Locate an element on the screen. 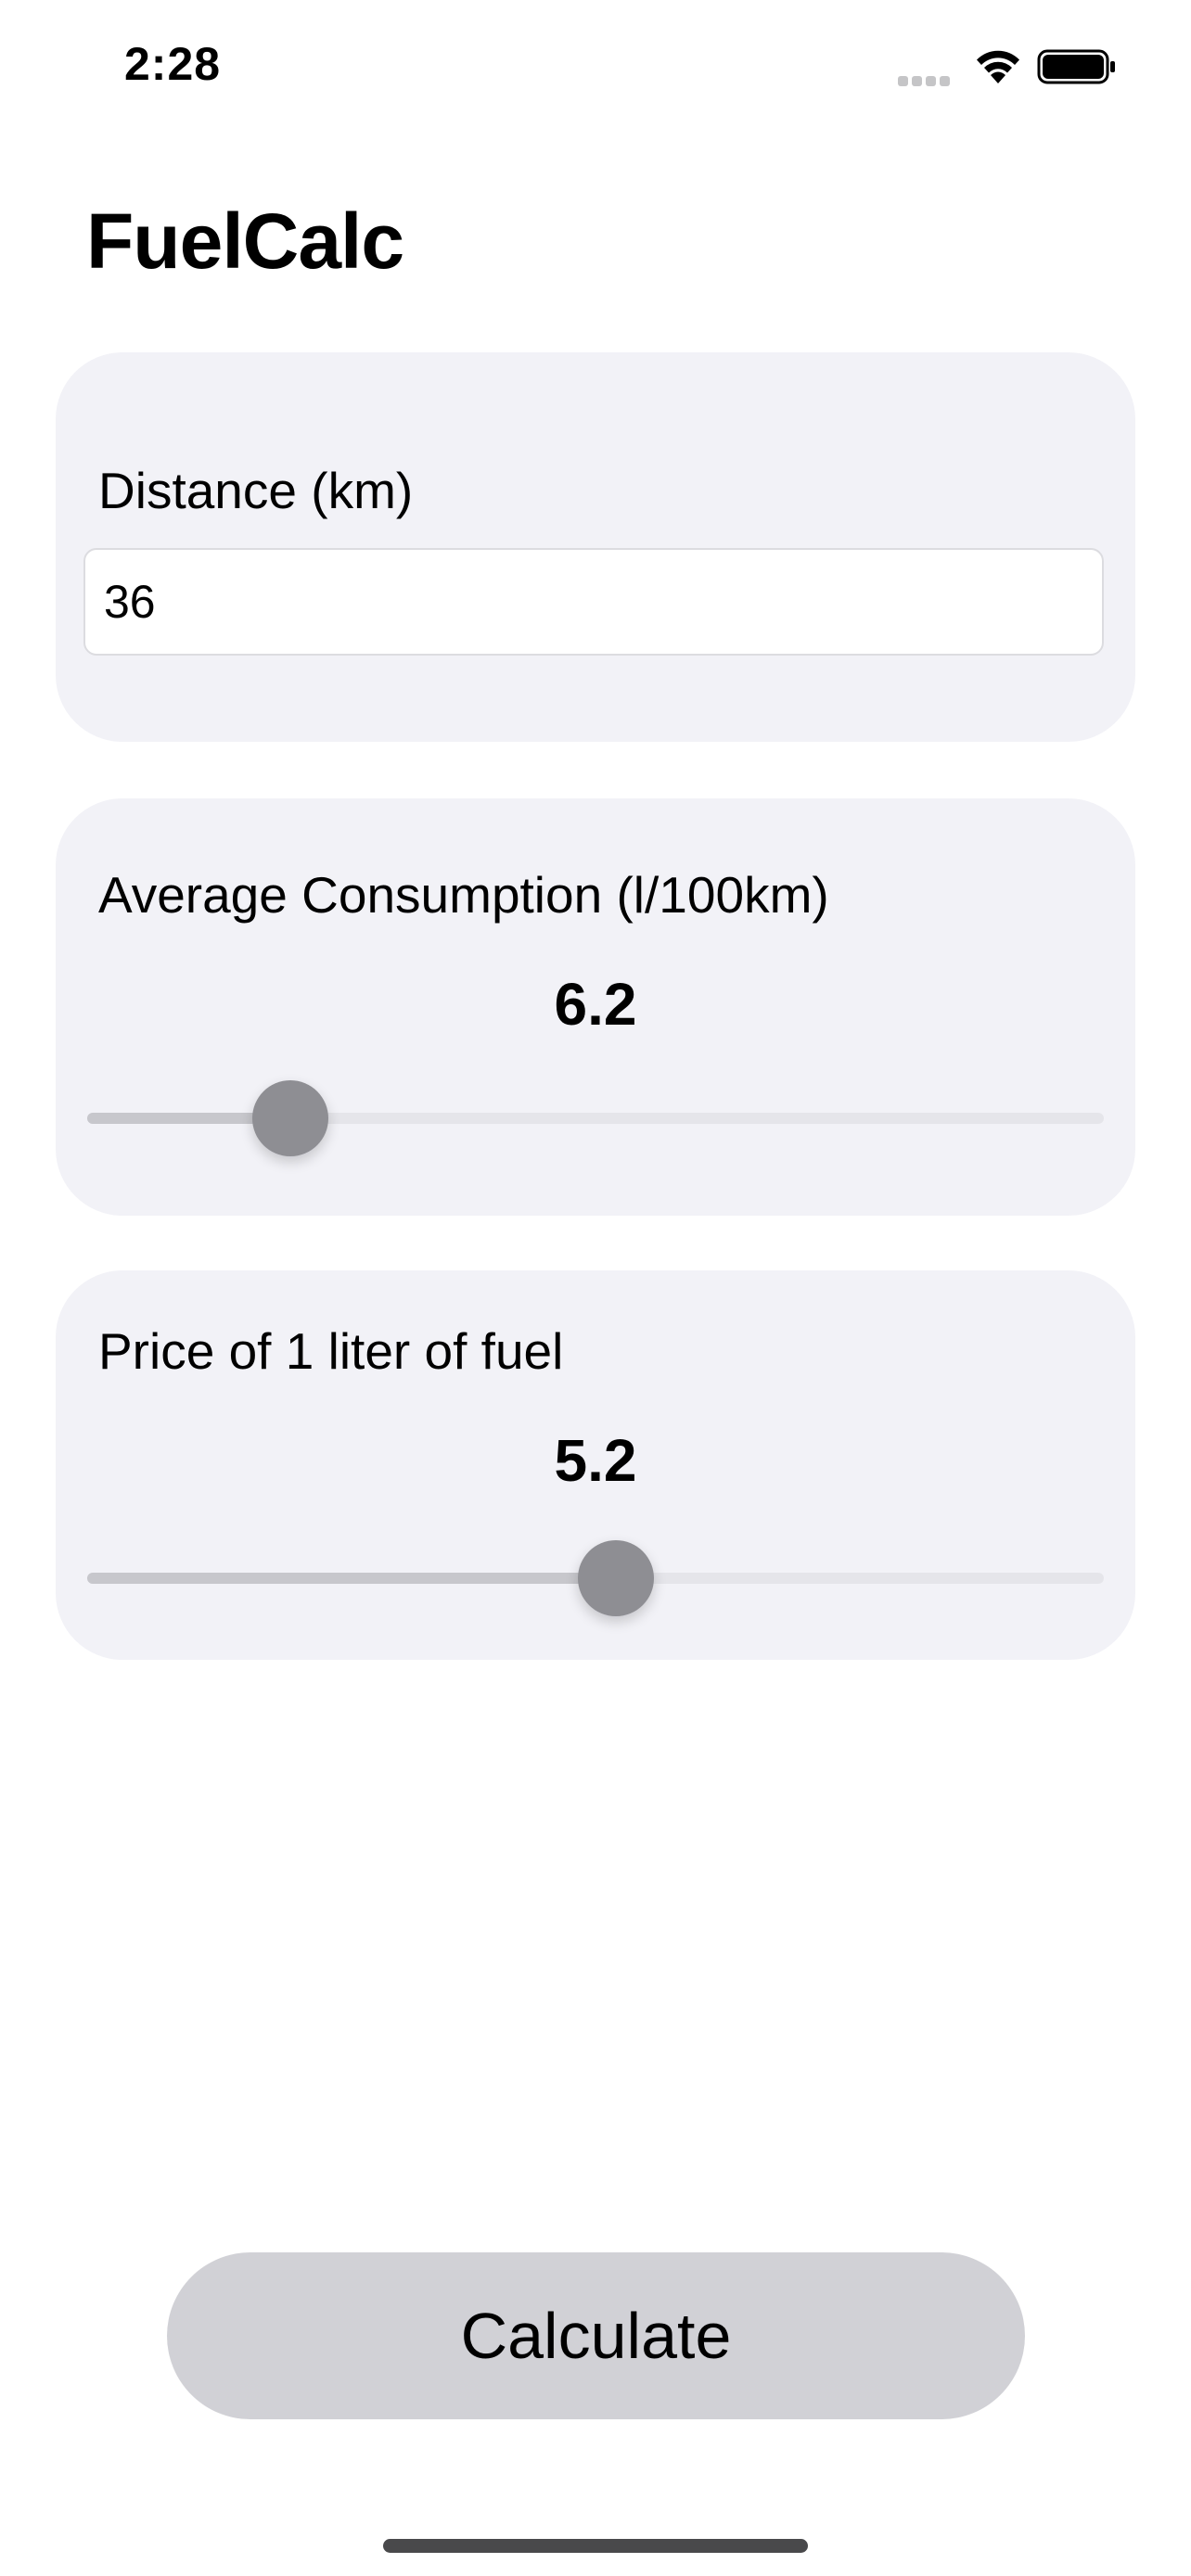 This screenshot has height=2576, width=1191. consumption-card: Average Consumption (l/100km) 6.2 is located at coordinates (595, 1007).